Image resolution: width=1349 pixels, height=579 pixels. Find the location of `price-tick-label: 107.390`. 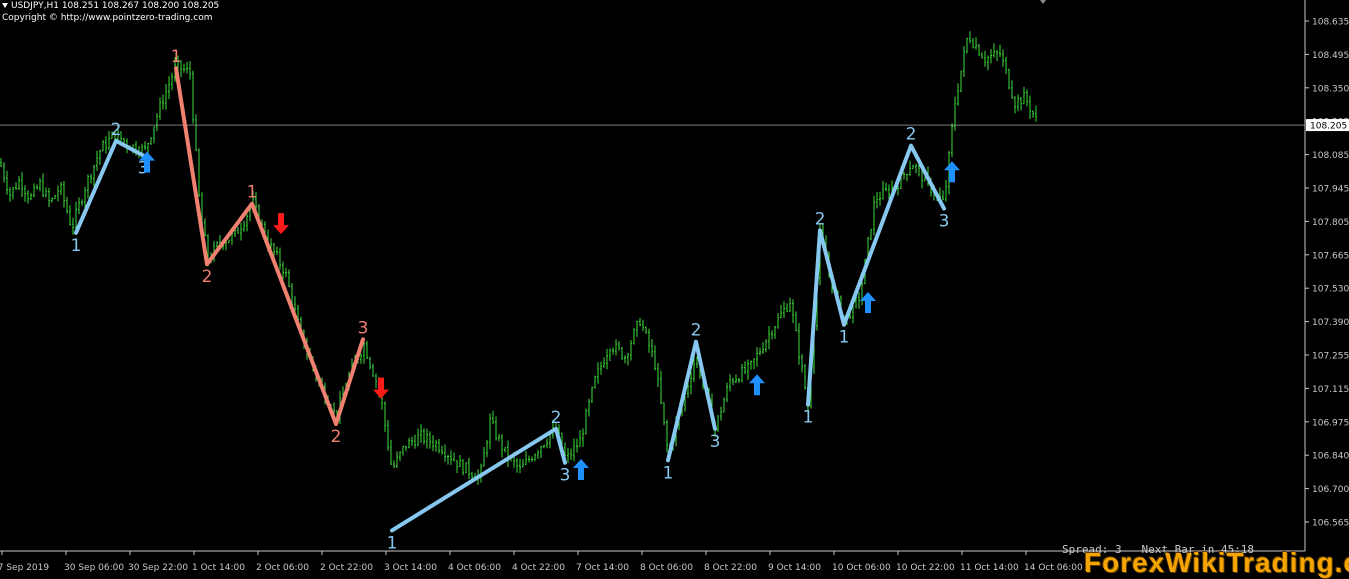

price-tick-label: 107.390 is located at coordinates (1330, 323).